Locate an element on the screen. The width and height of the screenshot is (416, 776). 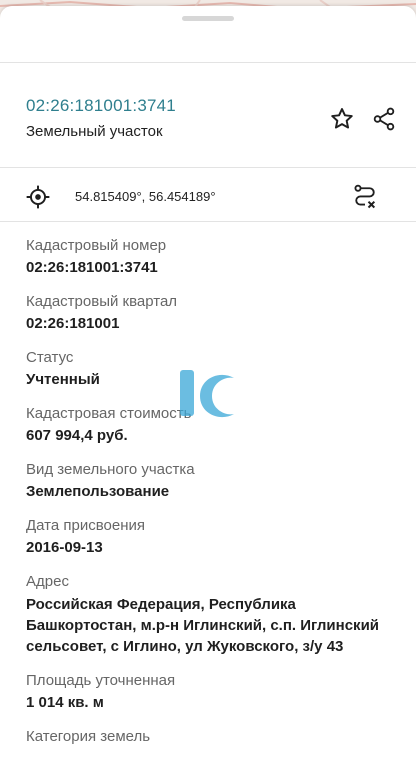
field-area: Площадь уточненная 1 014 кв. м is located at coordinates (211, 692).